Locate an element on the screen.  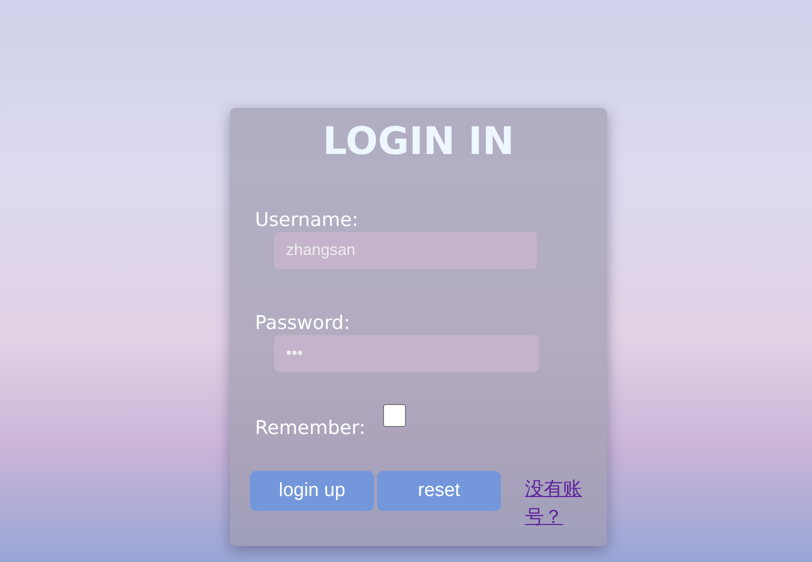
reset-button: reset is located at coordinates (439, 490).